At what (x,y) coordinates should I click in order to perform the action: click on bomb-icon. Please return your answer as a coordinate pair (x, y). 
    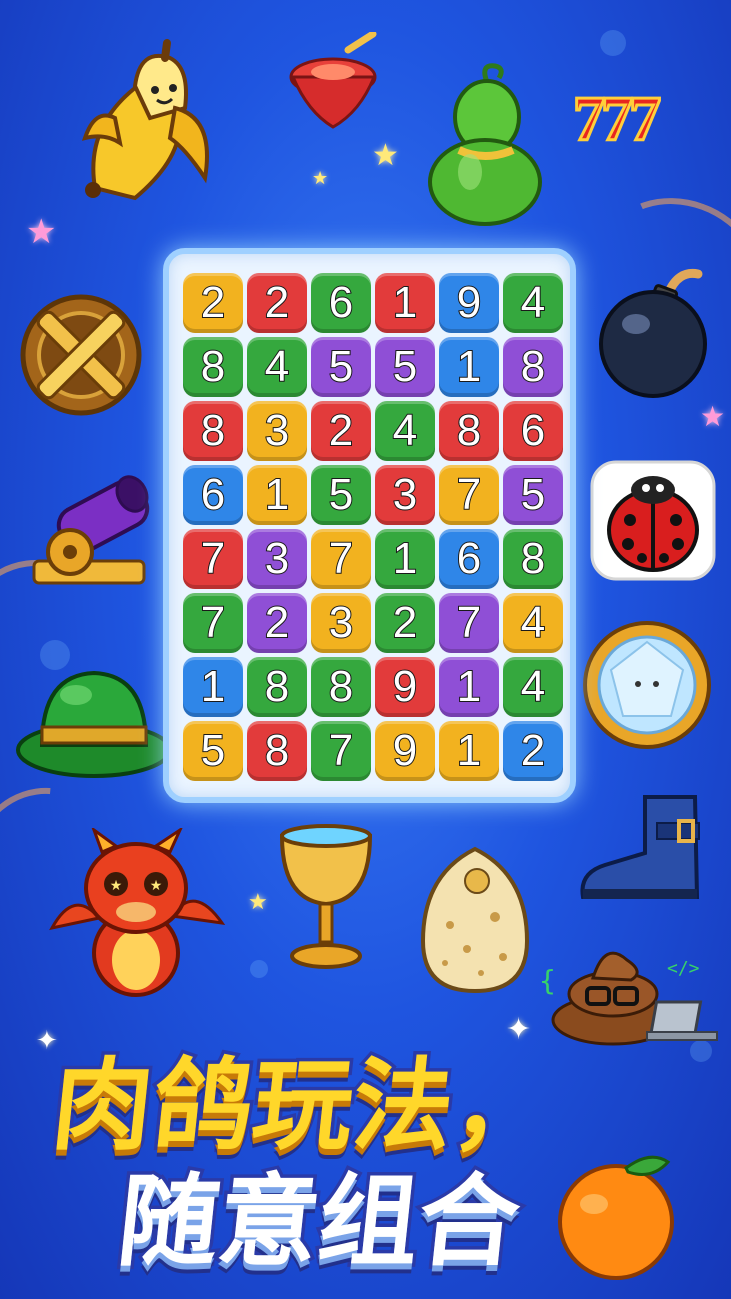
    Looking at the image, I should click on (653, 333).